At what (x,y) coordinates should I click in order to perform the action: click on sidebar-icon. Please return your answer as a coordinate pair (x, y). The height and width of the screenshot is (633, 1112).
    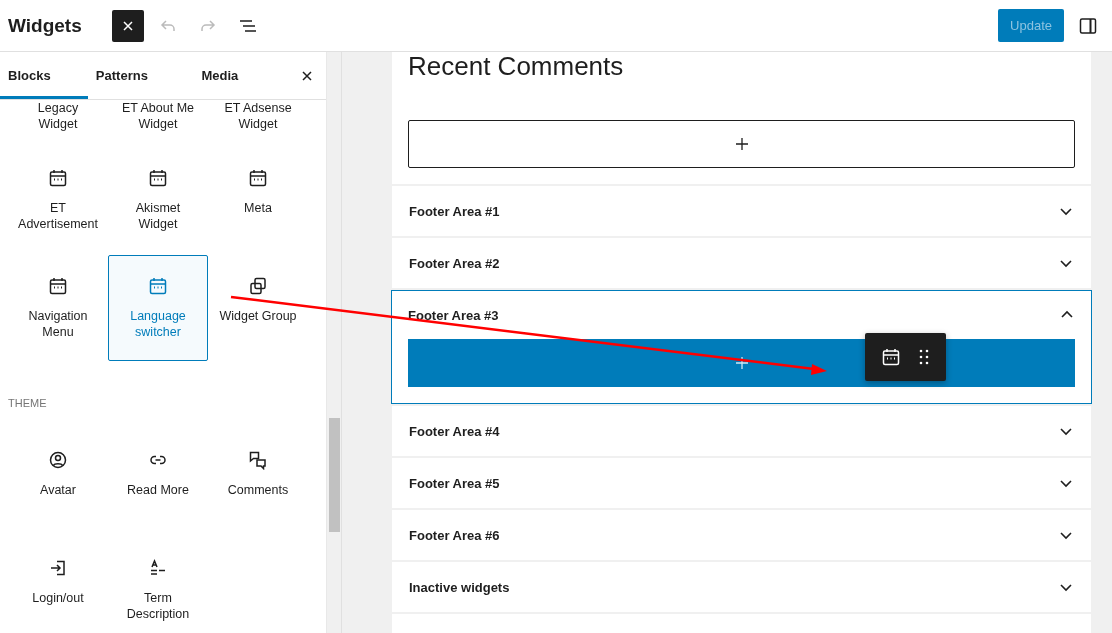
    Looking at the image, I should click on (1088, 25).